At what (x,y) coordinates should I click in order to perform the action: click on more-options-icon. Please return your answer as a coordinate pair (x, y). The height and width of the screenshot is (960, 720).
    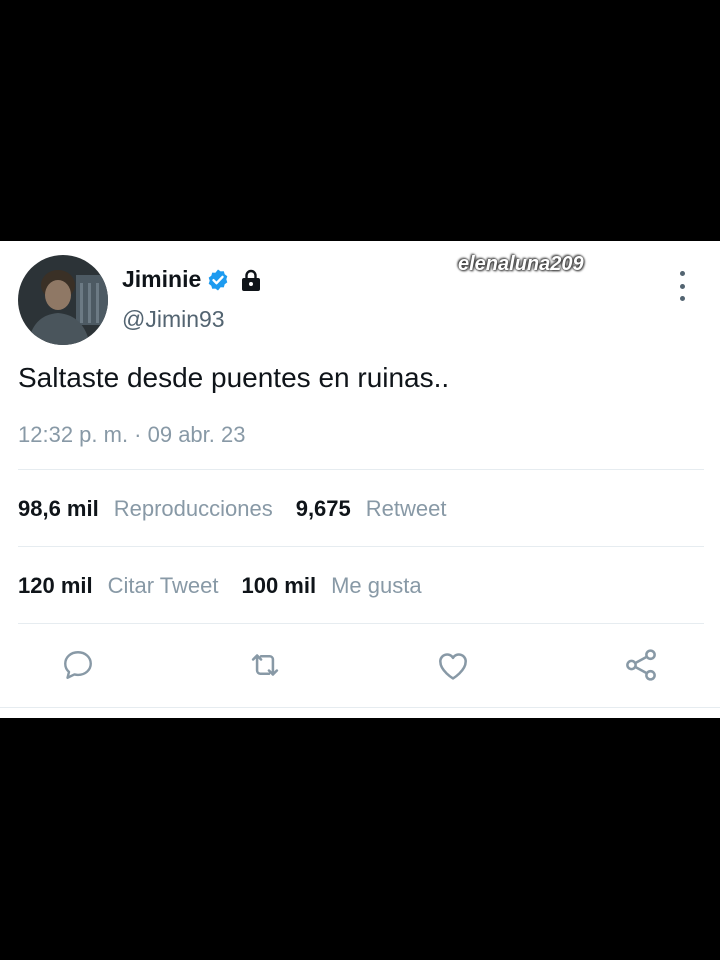
    Looking at the image, I should click on (682, 286).